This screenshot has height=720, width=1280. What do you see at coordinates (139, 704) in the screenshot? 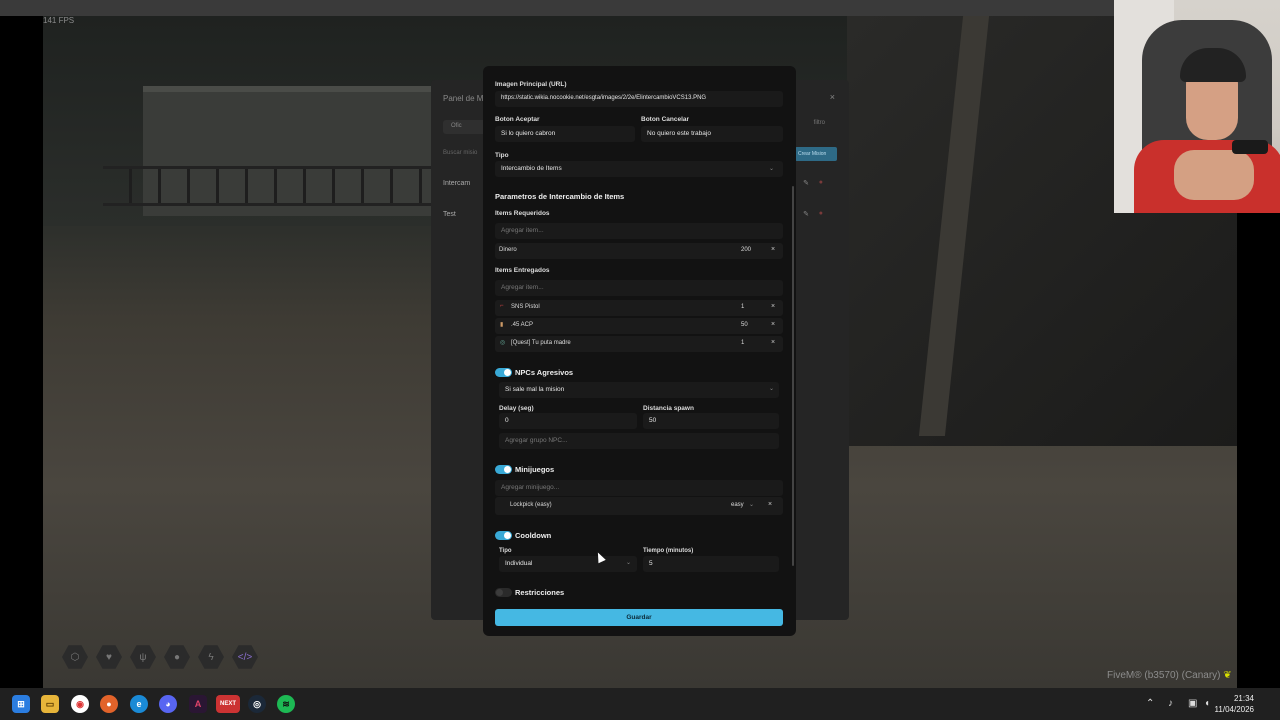
I see `edge-icon: e` at bounding box center [139, 704].